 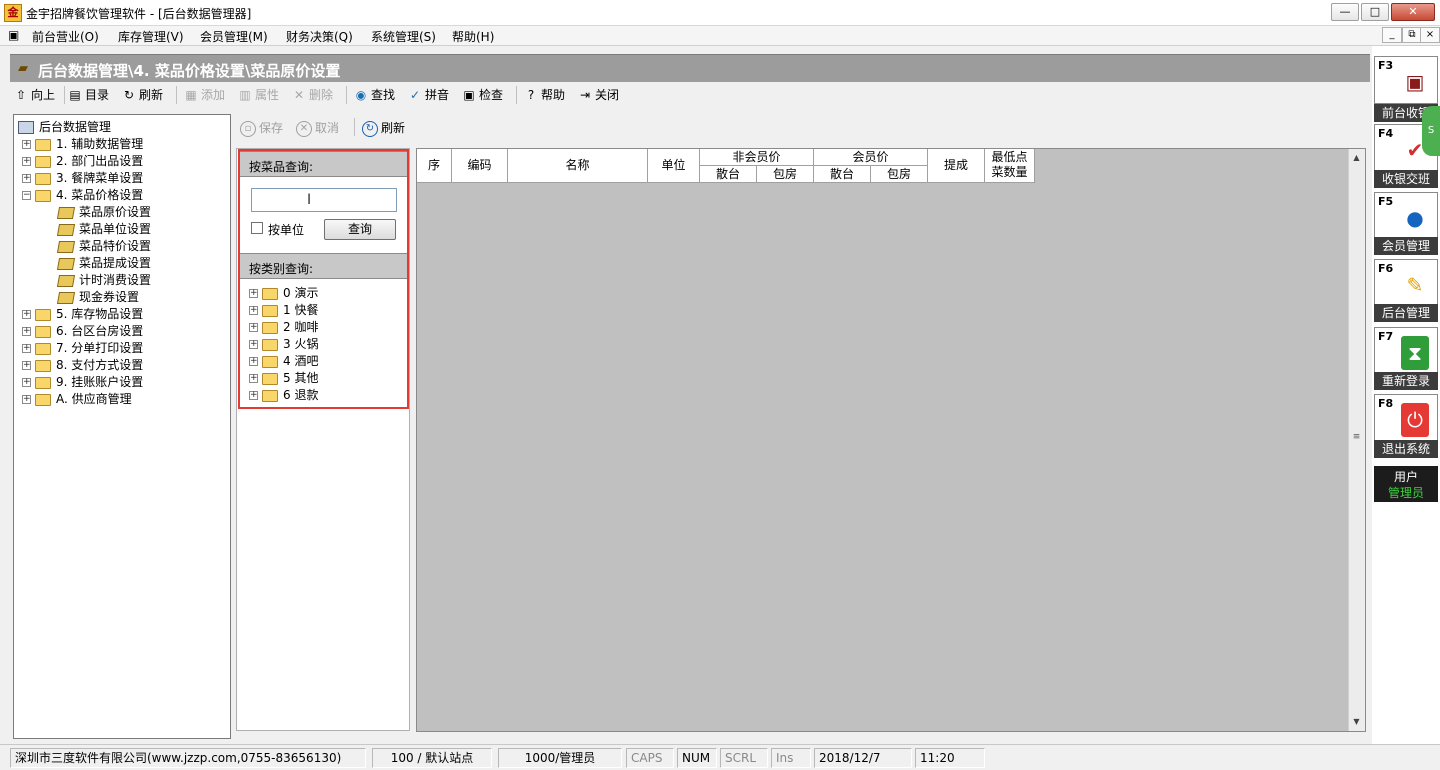 What do you see at coordinates (728, 174) in the screenshot?
I see `col-nonmember-hall: 散台` at bounding box center [728, 174].